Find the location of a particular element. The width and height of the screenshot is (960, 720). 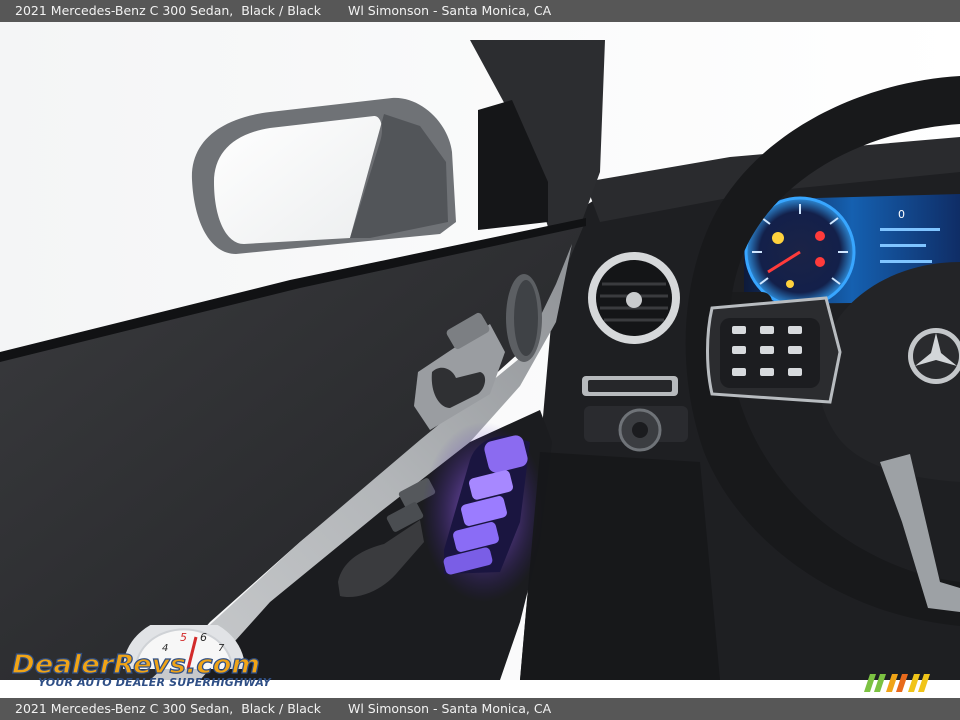

svg-text: 5 is located at coordinates (183, 637).